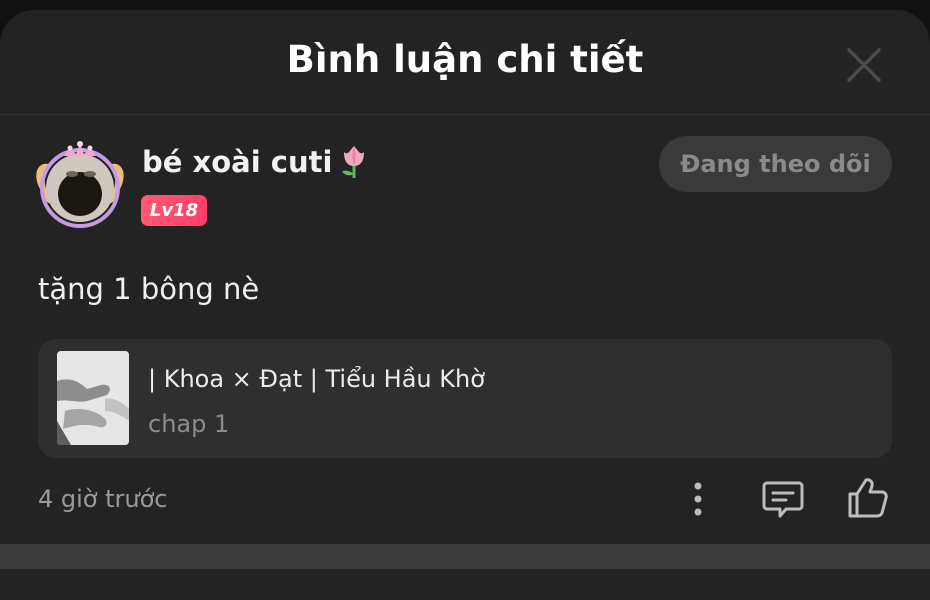  What do you see at coordinates (93, 398) in the screenshot?
I see `story-cover-image` at bounding box center [93, 398].